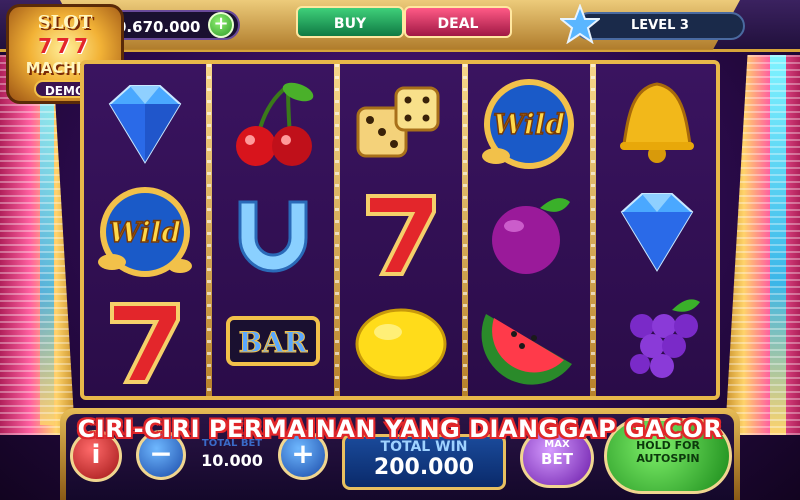  I want to click on level-indicator: LEVEL 3, so click(660, 26).